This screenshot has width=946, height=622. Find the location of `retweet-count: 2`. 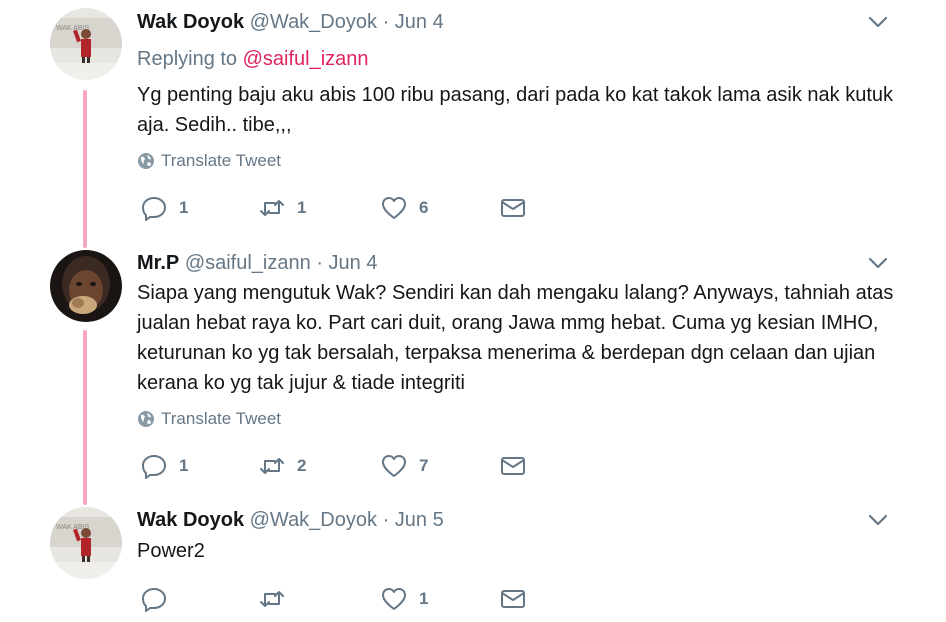

retweet-count: 2 is located at coordinates (302, 465).